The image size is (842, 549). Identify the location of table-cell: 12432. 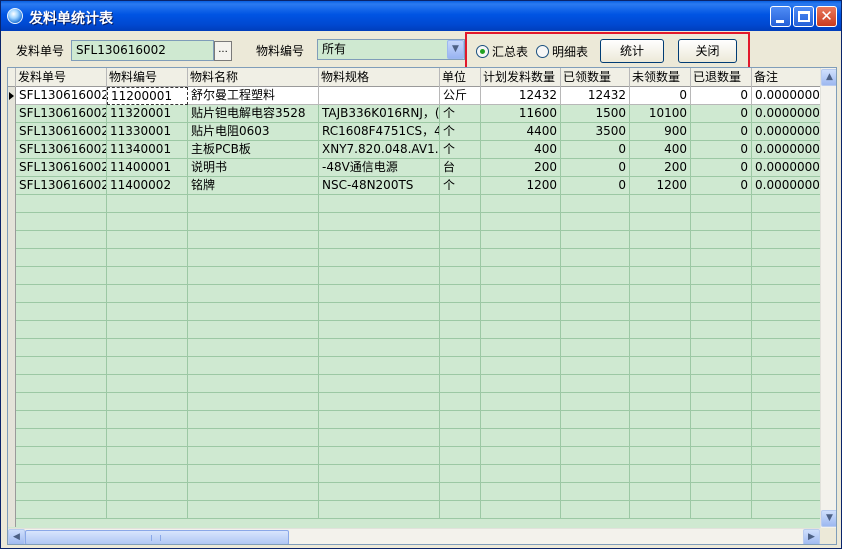
(595, 96).